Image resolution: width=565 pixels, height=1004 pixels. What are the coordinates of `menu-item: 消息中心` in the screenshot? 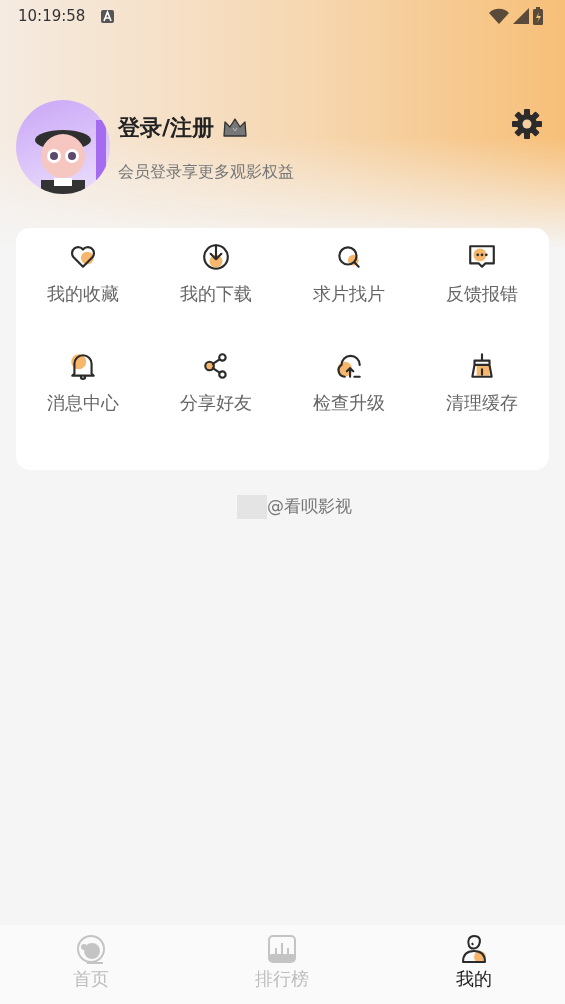 It's located at (82, 402).